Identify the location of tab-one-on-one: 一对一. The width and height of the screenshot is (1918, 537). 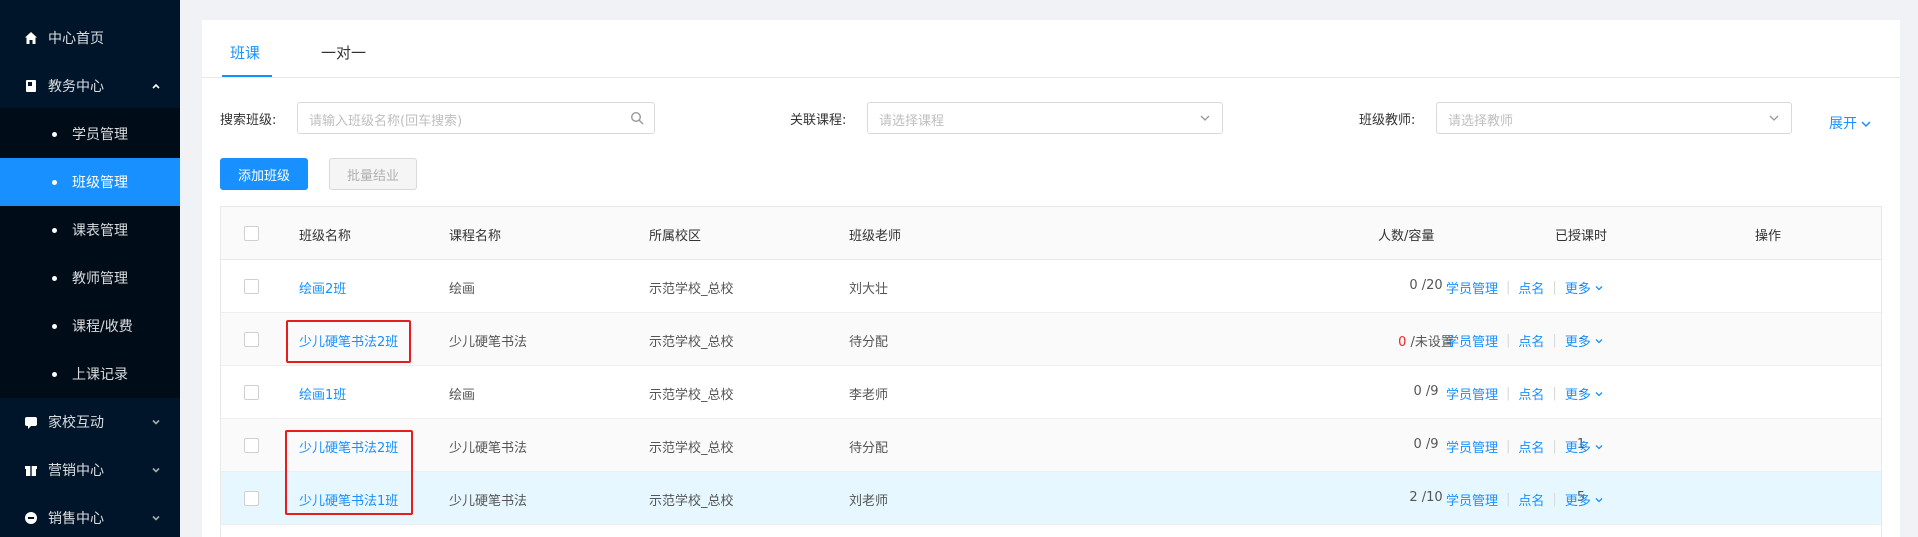
(343, 52).